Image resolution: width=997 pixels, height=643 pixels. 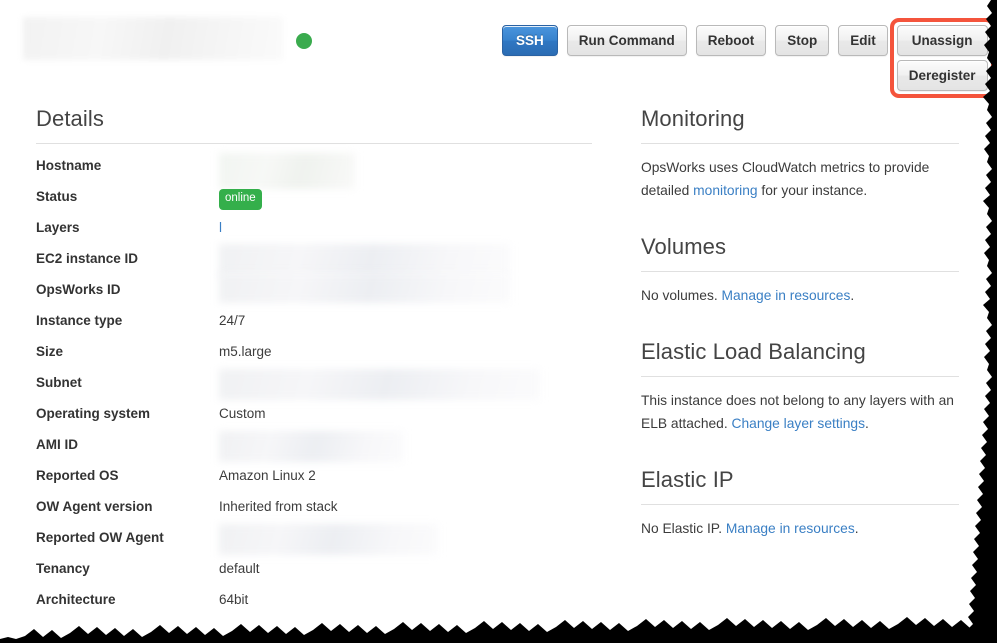 I want to click on detail-row: Instance type 24/7, so click(x=314, y=324).